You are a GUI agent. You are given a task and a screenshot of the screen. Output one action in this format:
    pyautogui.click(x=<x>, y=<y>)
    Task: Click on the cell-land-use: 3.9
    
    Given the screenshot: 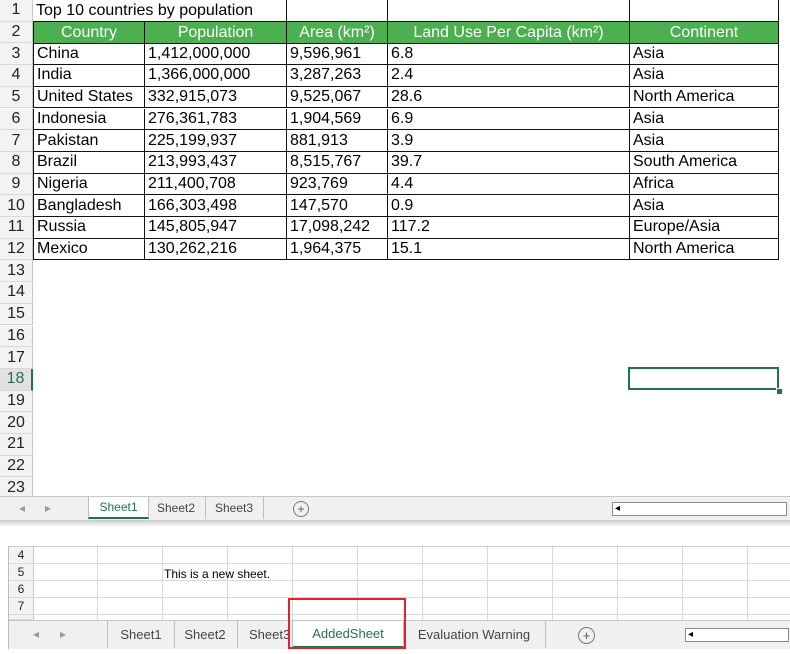 What is the action you would take?
    pyautogui.click(x=509, y=141)
    